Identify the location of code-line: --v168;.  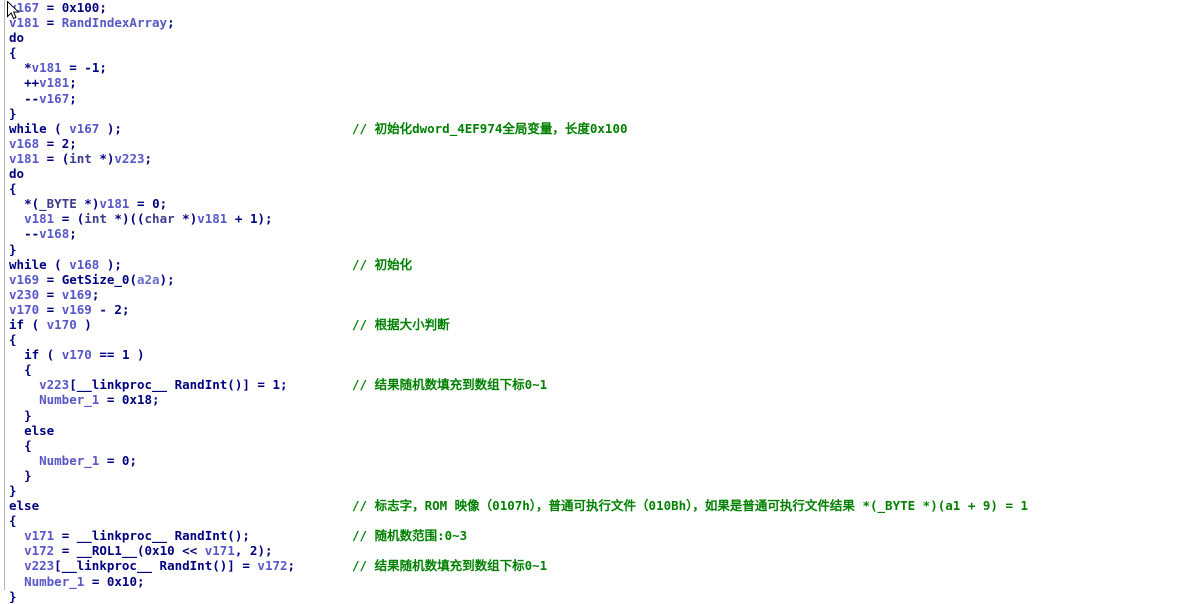
(600, 233).